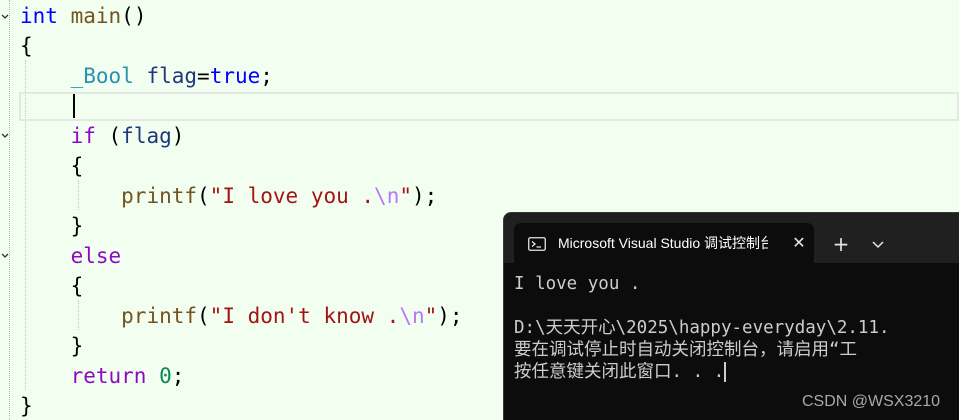  I want to click on code-line-10: {, so click(77, 286).